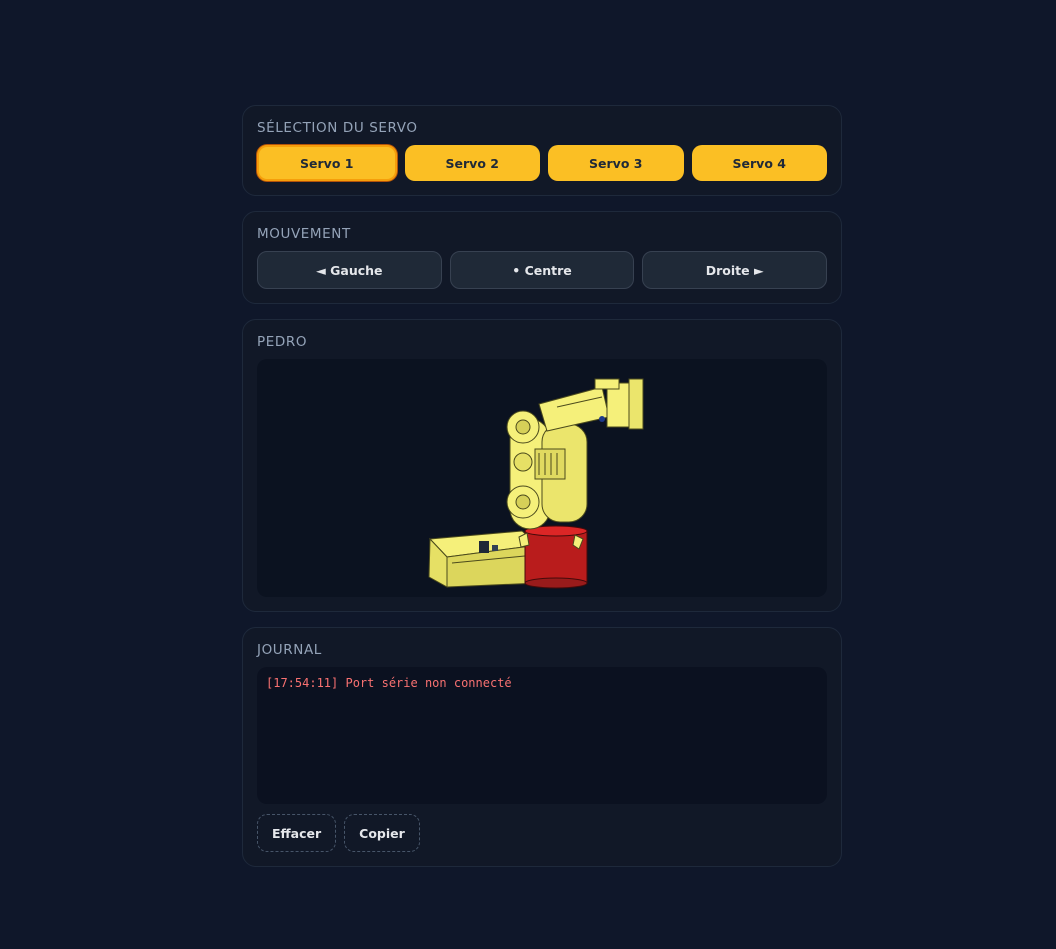 The image size is (1056, 949). Describe the element at coordinates (542, 163) in the screenshot. I see `servo-button-row: Servo 1 Servo 2 Servo 3 Servo 4` at that location.